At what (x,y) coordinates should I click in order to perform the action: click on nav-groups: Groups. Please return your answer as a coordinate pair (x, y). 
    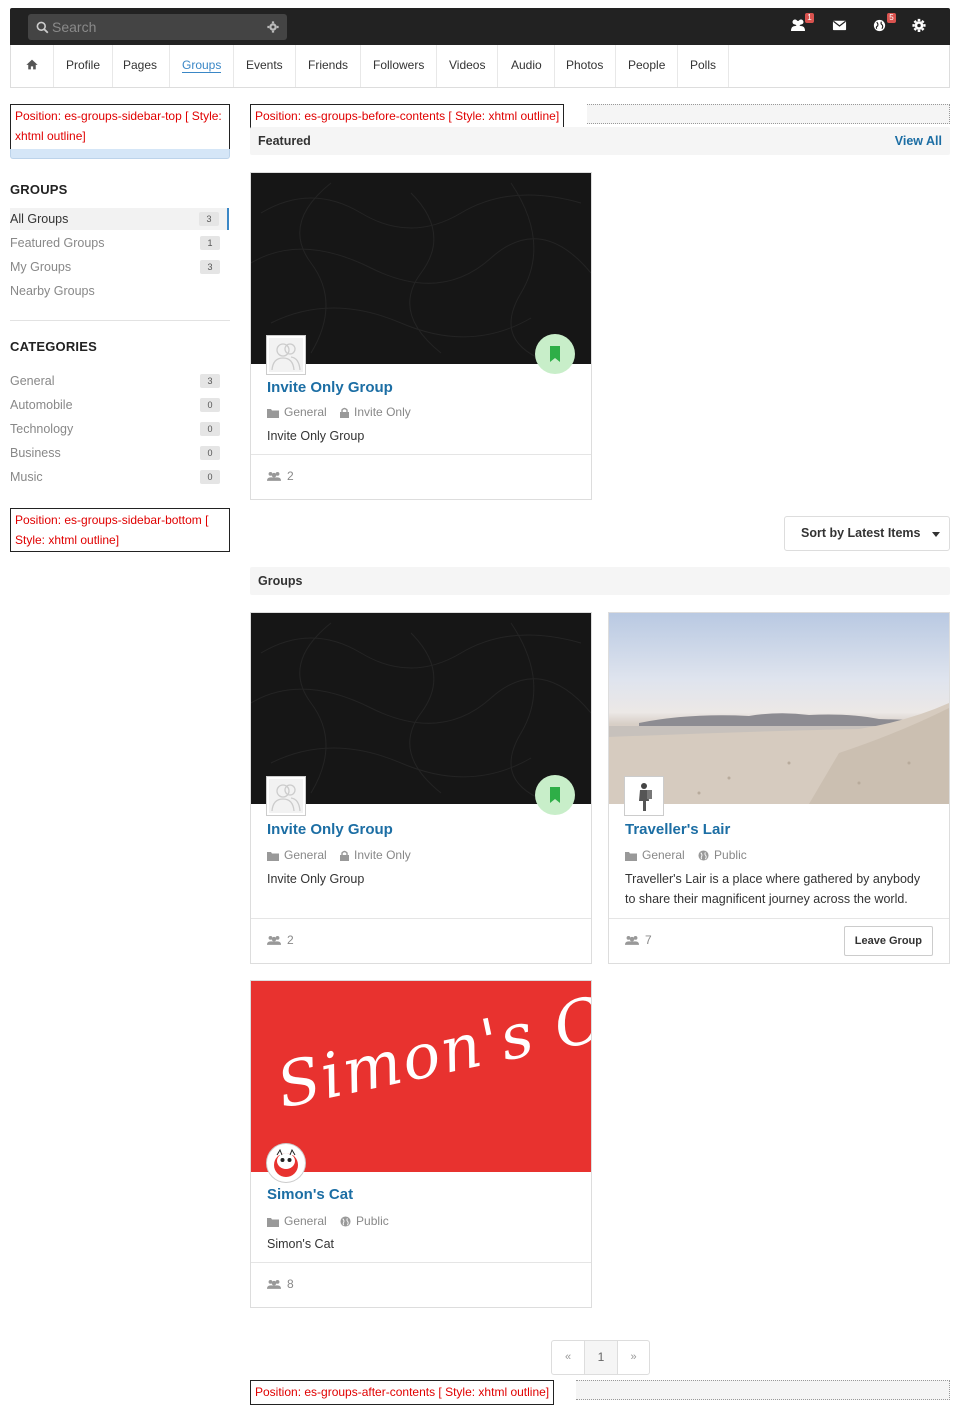
    Looking at the image, I should click on (202, 66).